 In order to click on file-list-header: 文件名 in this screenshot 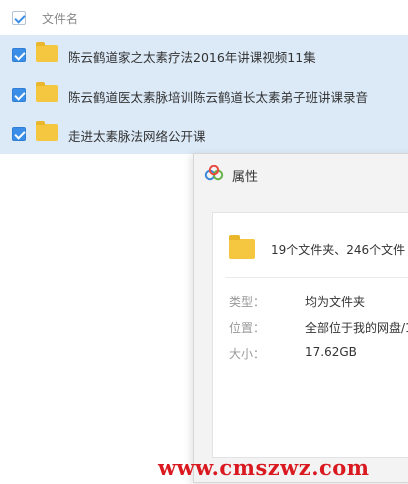, I will do `click(204, 18)`.